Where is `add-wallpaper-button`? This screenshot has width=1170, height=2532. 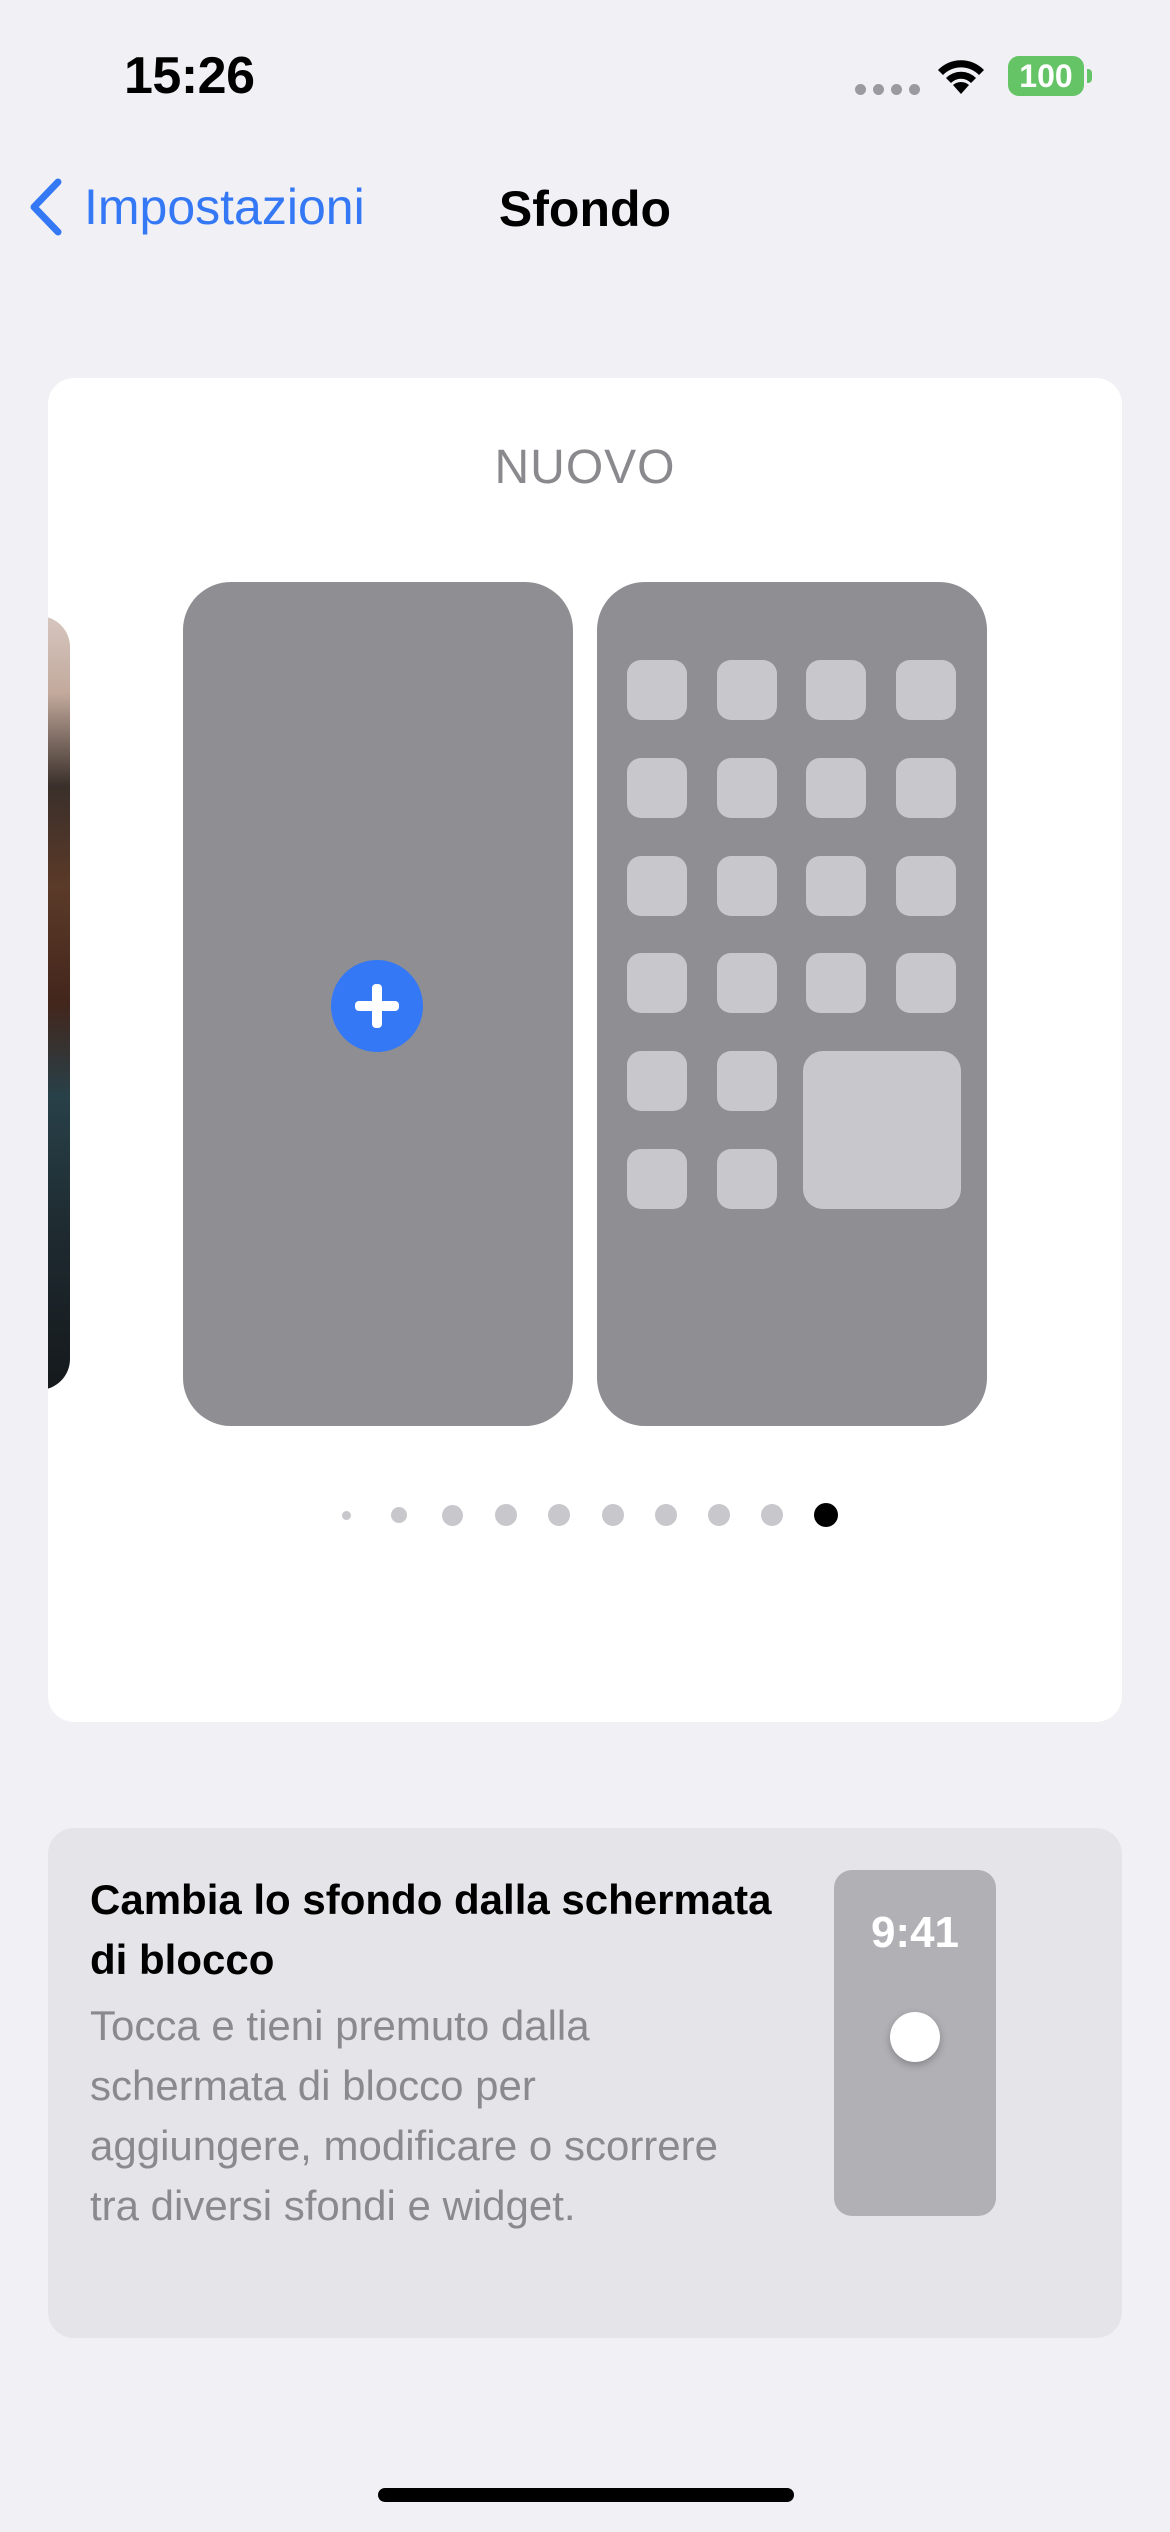 add-wallpaper-button is located at coordinates (377, 1006).